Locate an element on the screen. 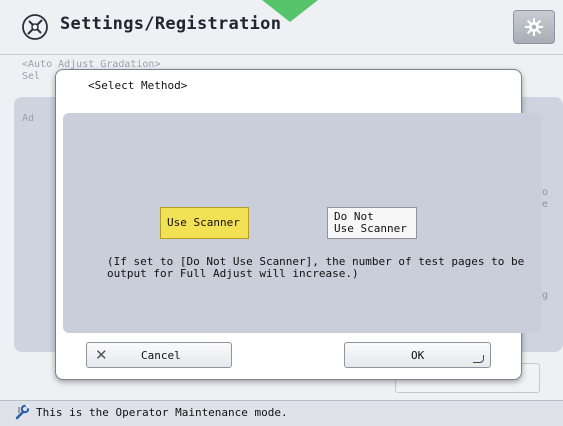  cancel-label: Cancel is located at coordinates (161, 355).